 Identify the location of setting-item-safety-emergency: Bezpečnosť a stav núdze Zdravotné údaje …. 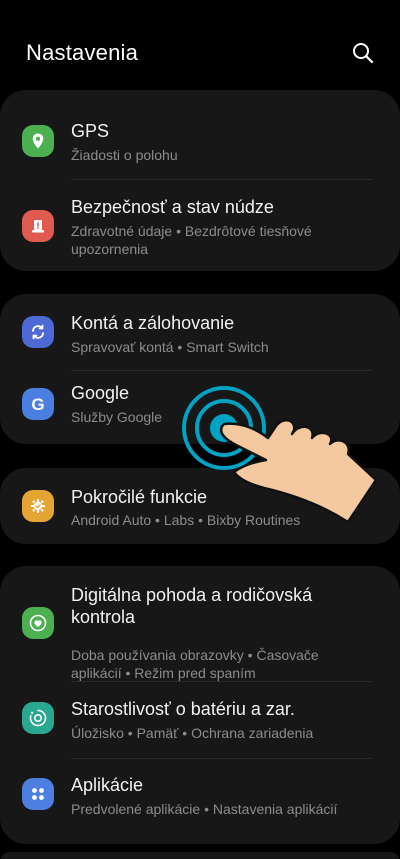
(200, 226).